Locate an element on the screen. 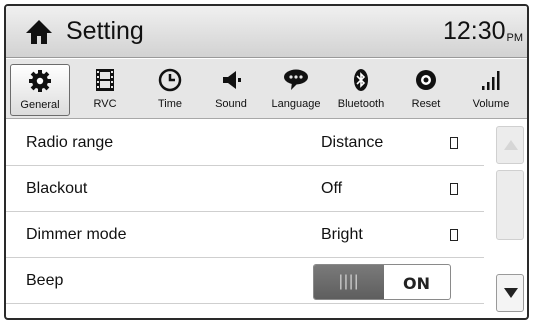  tab-label: Reset is located at coordinates (426, 104).